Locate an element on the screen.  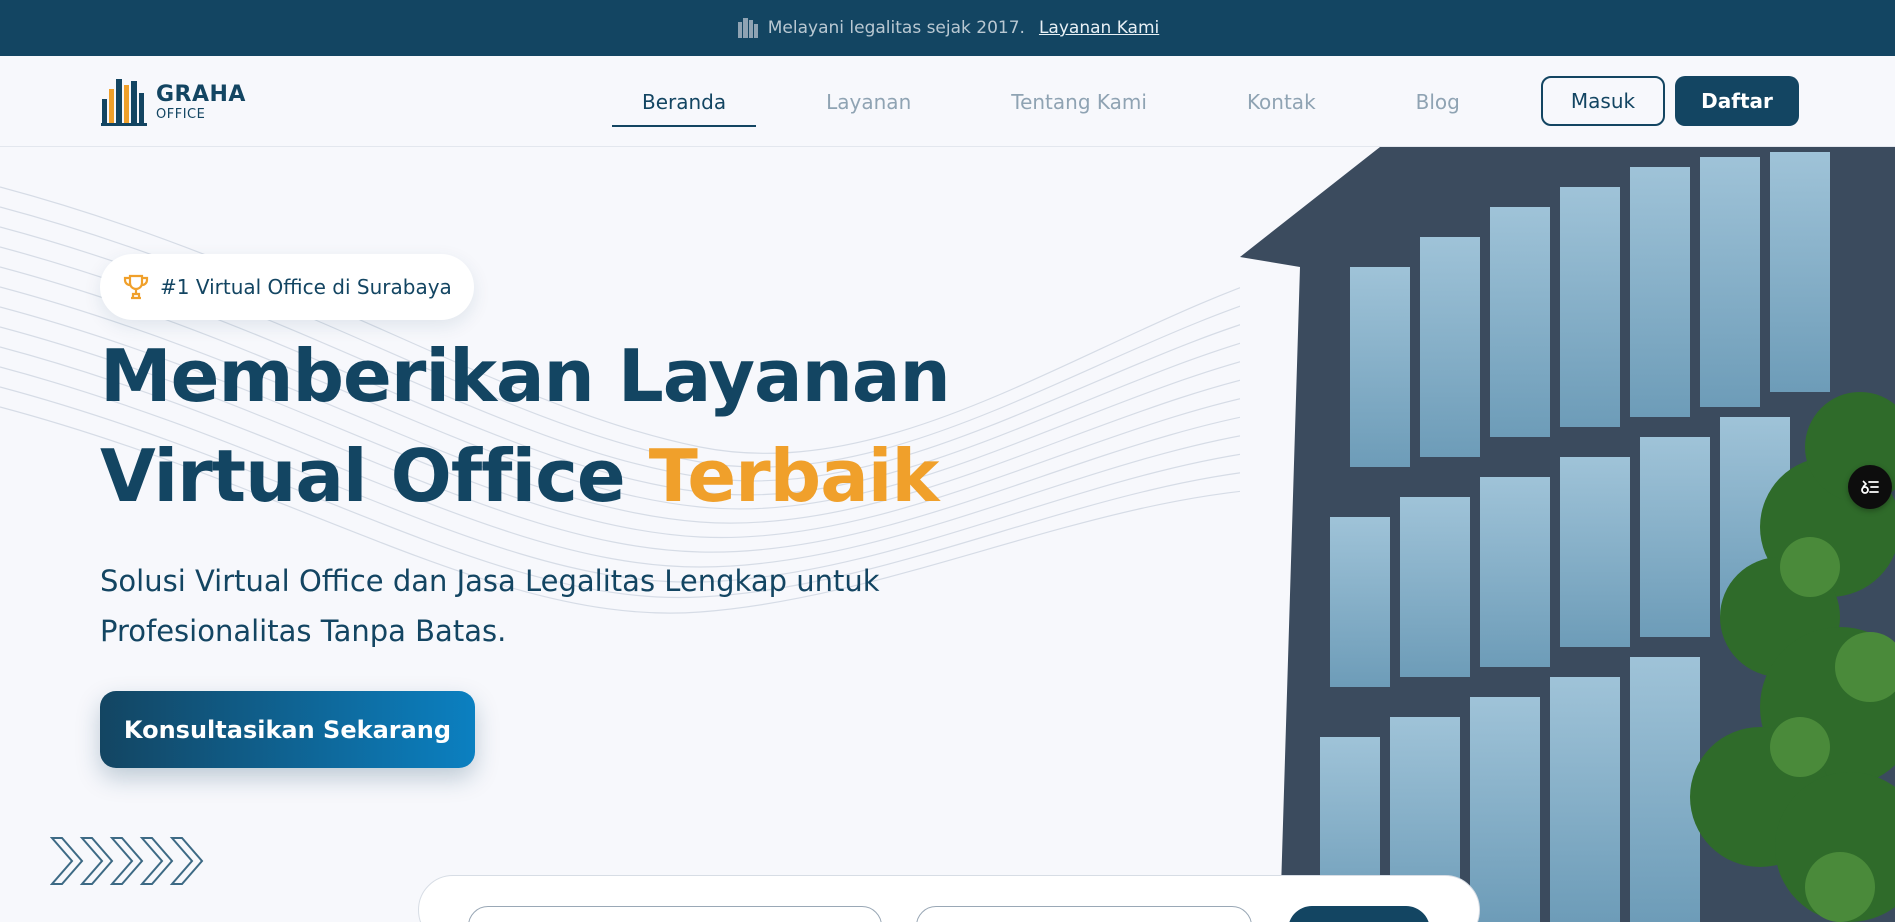
trophy-icon is located at coordinates (136, 287).